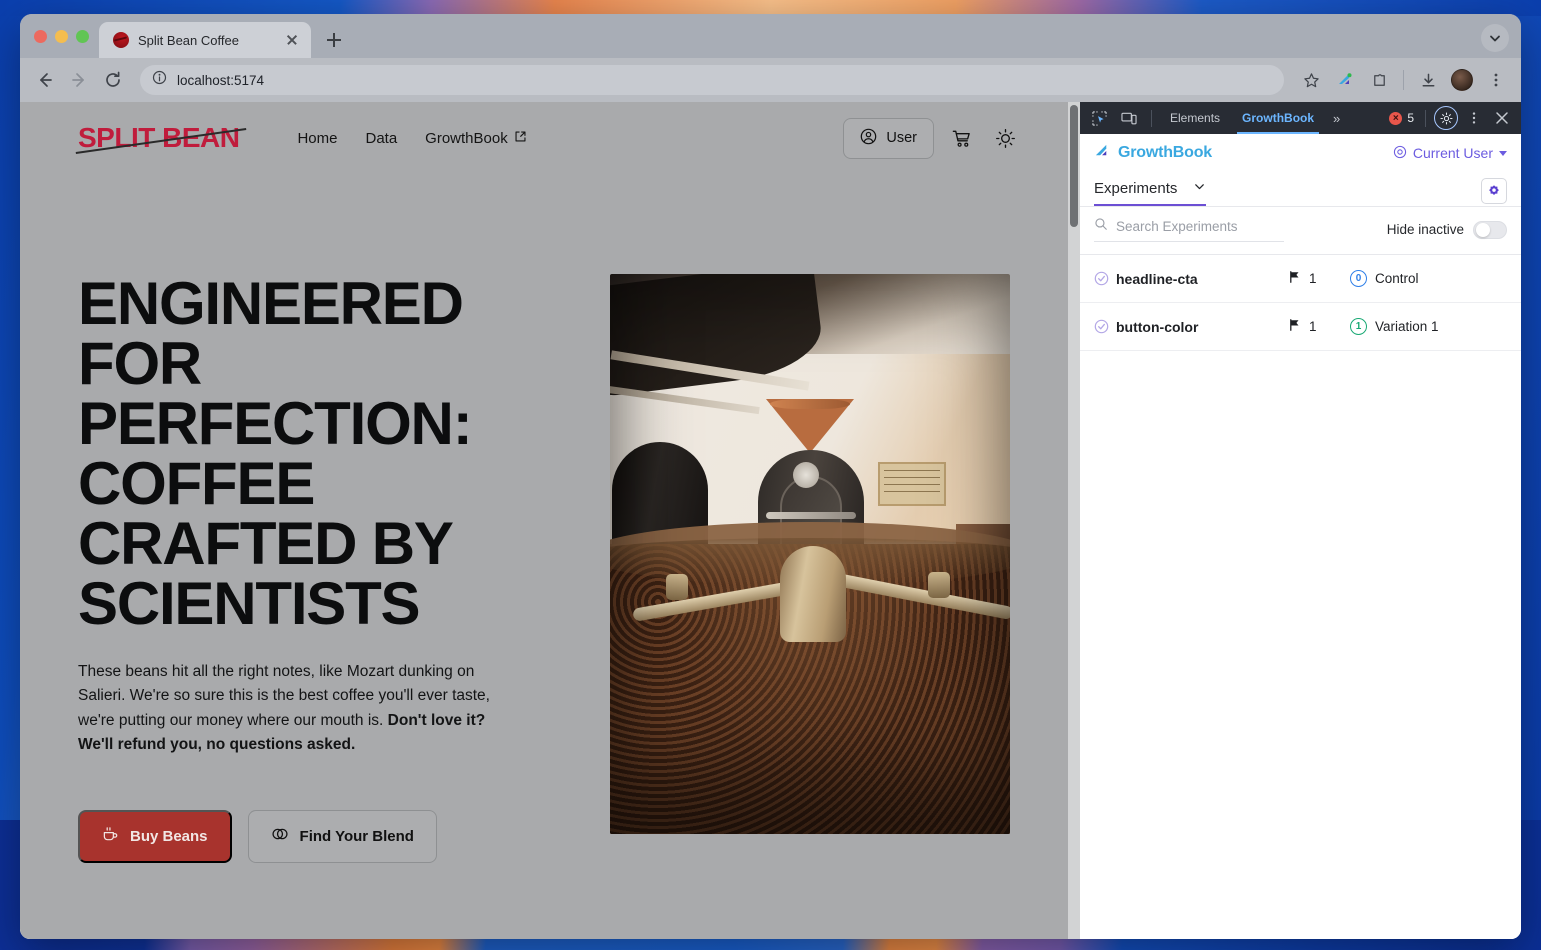  I want to click on split-bean-favicon-icon, so click(121, 40).